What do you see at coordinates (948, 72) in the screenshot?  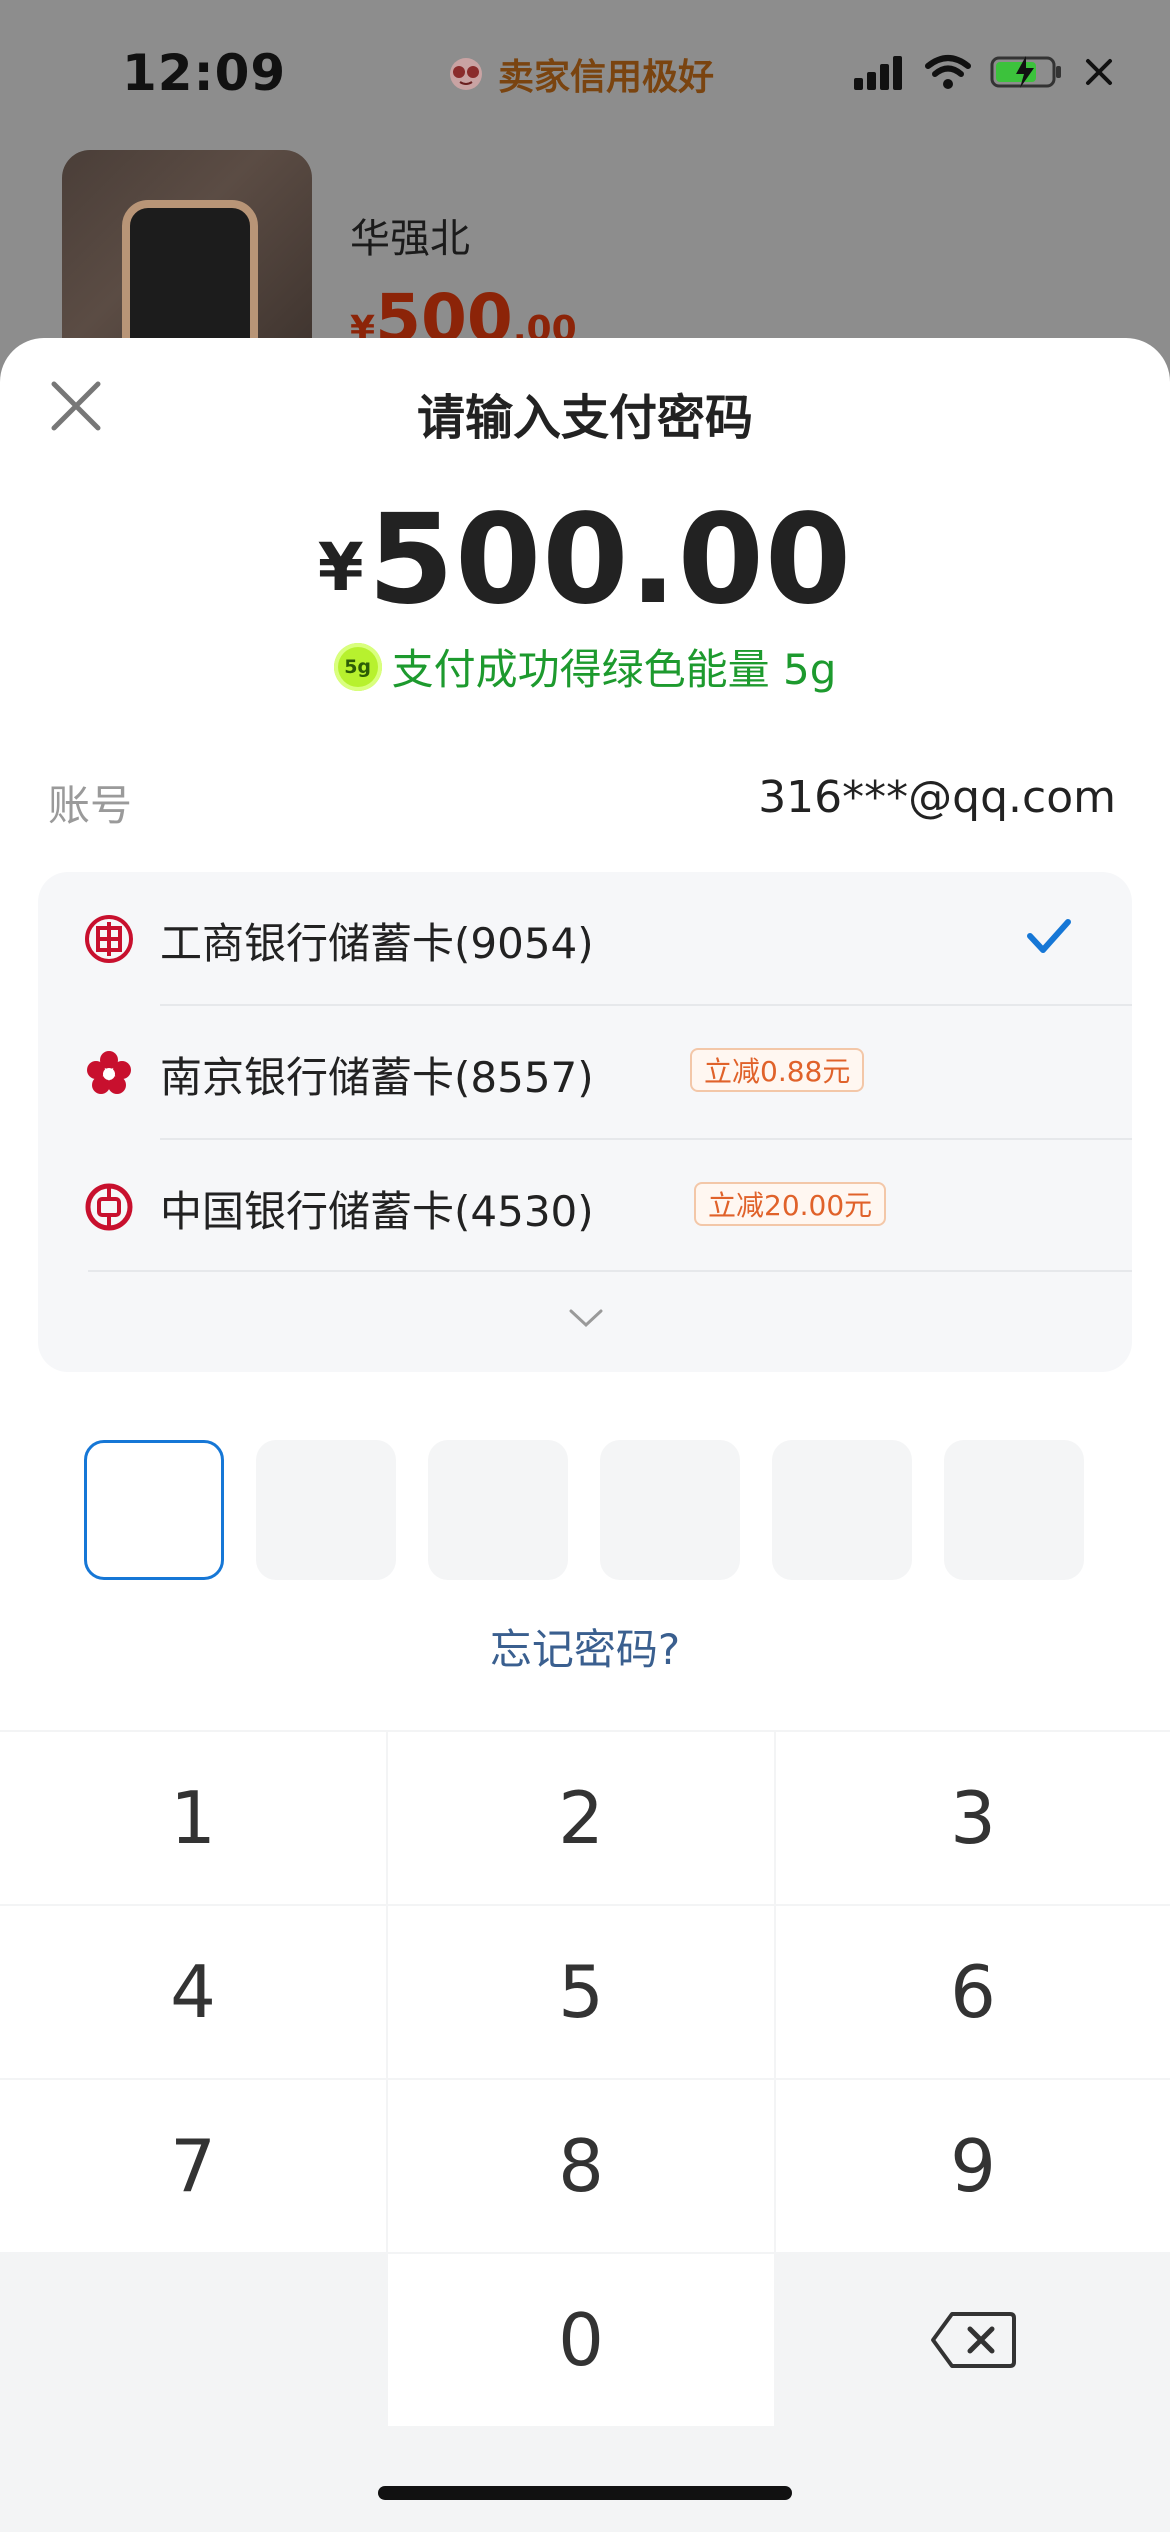 I see `wifi-icon` at bounding box center [948, 72].